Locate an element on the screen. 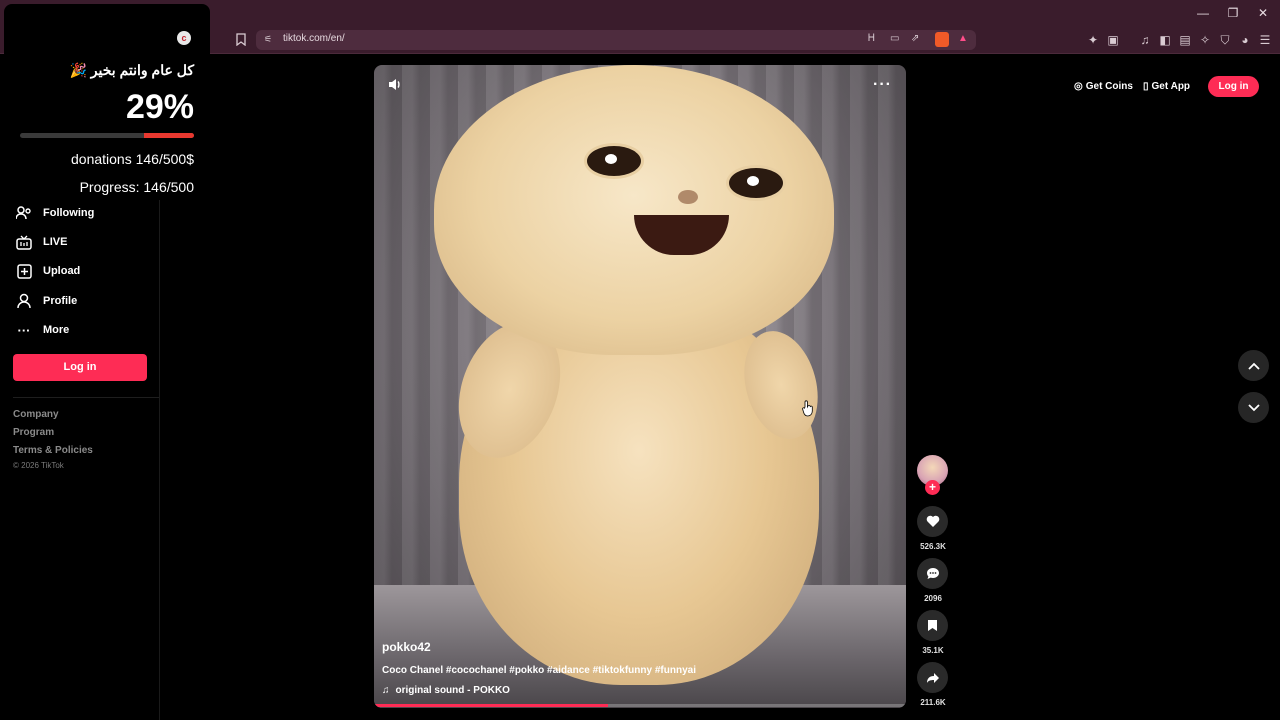 Image resolution: width=1280 pixels, height=720 pixels. next-video-button is located at coordinates (1253, 407).